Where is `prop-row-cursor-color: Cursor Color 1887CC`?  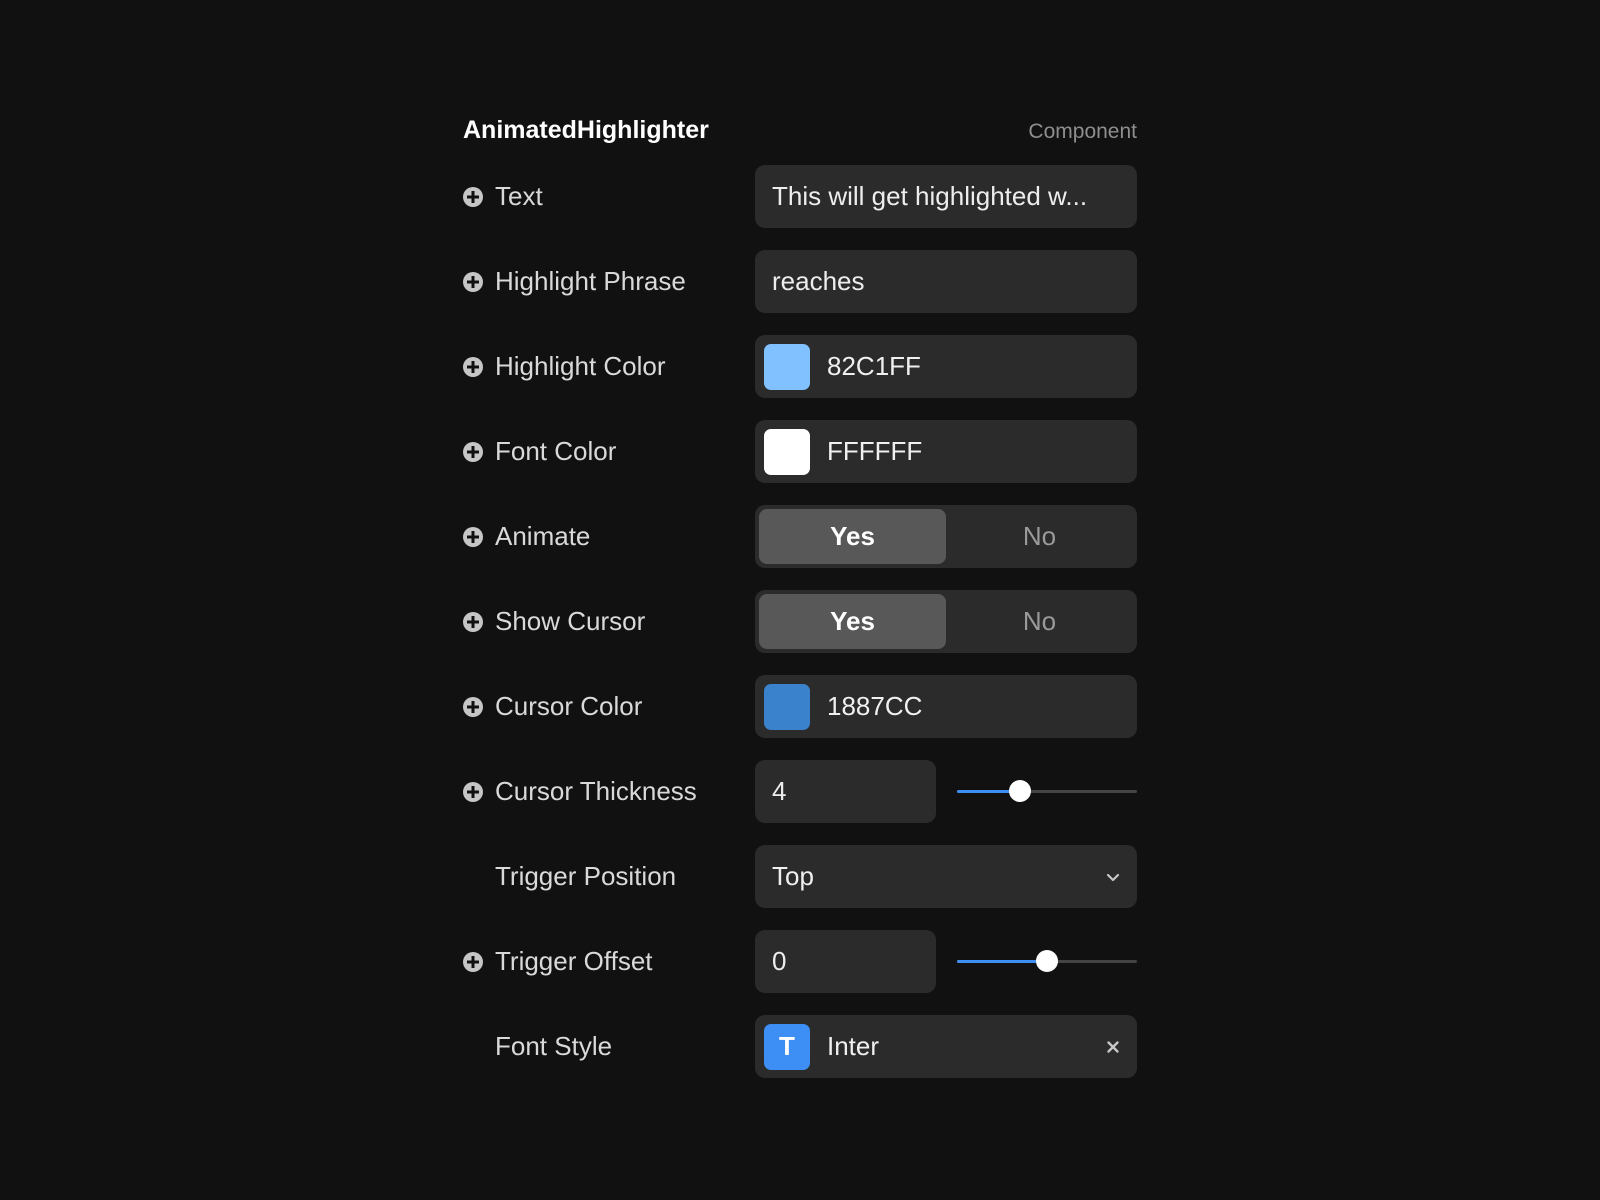
prop-row-cursor-color: Cursor Color 1887CC is located at coordinates (800, 717).